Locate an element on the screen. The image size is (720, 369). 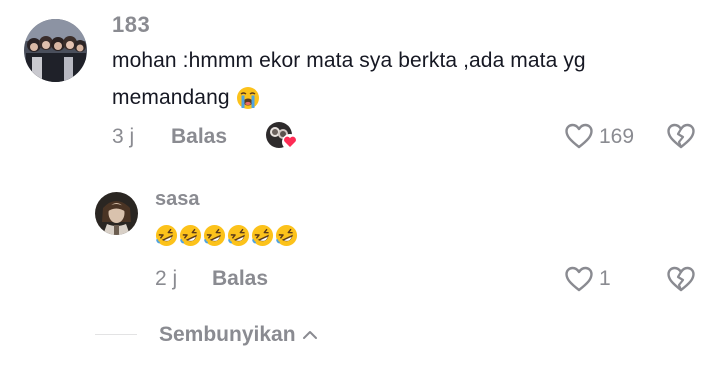
comment-timestamp: 3 j is located at coordinates (123, 136).